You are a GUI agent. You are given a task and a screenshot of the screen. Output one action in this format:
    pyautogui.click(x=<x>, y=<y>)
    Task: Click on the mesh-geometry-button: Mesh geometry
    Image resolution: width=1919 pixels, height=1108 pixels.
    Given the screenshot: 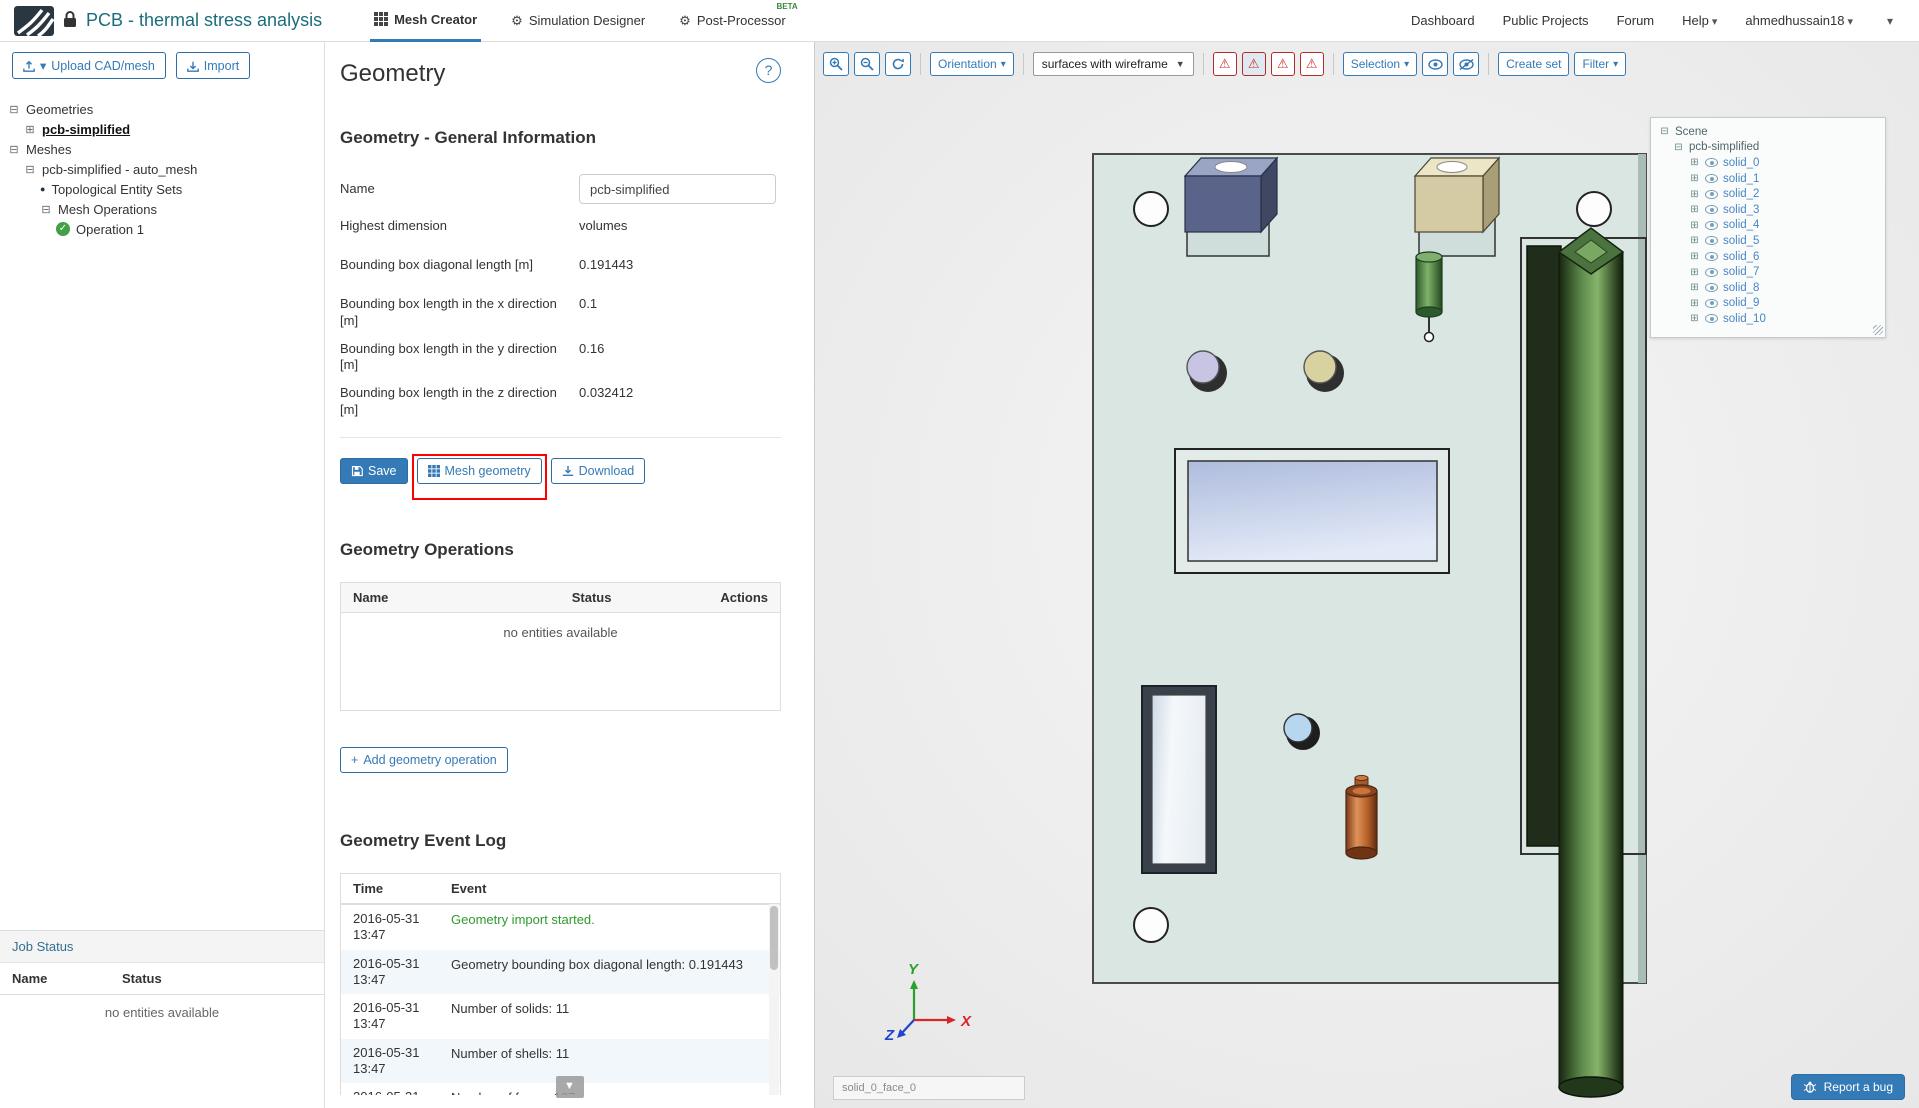 What is the action you would take?
    pyautogui.click(x=479, y=471)
    